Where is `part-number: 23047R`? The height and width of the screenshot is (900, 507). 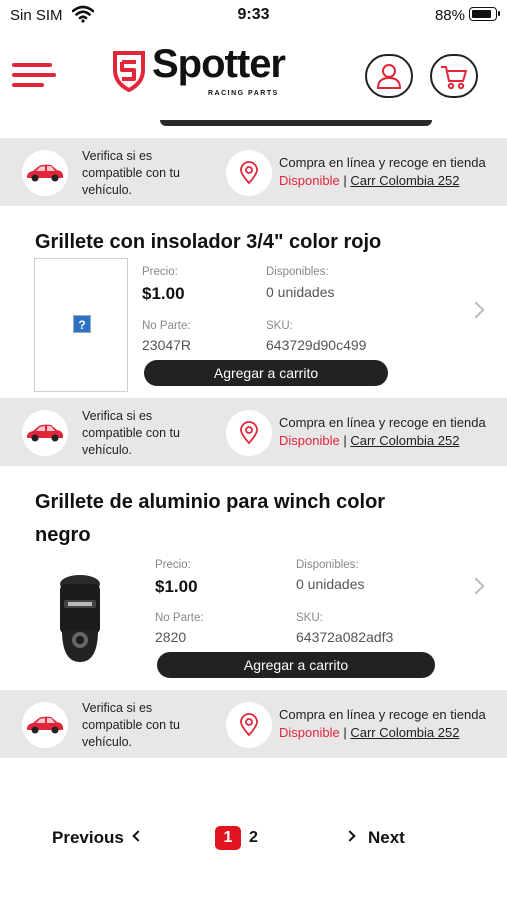 part-number: 23047R is located at coordinates (167, 345).